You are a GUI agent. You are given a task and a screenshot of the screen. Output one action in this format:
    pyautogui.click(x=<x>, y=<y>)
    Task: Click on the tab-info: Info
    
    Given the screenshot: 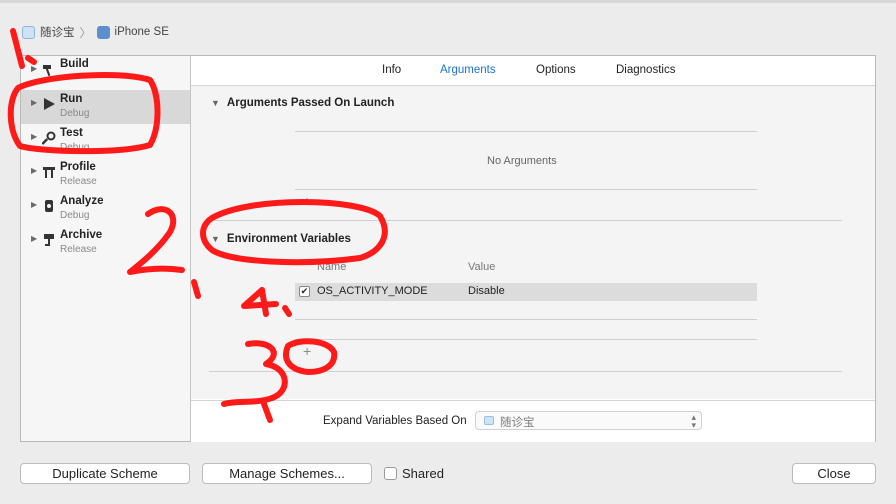 What is the action you would take?
    pyautogui.click(x=391, y=70)
    